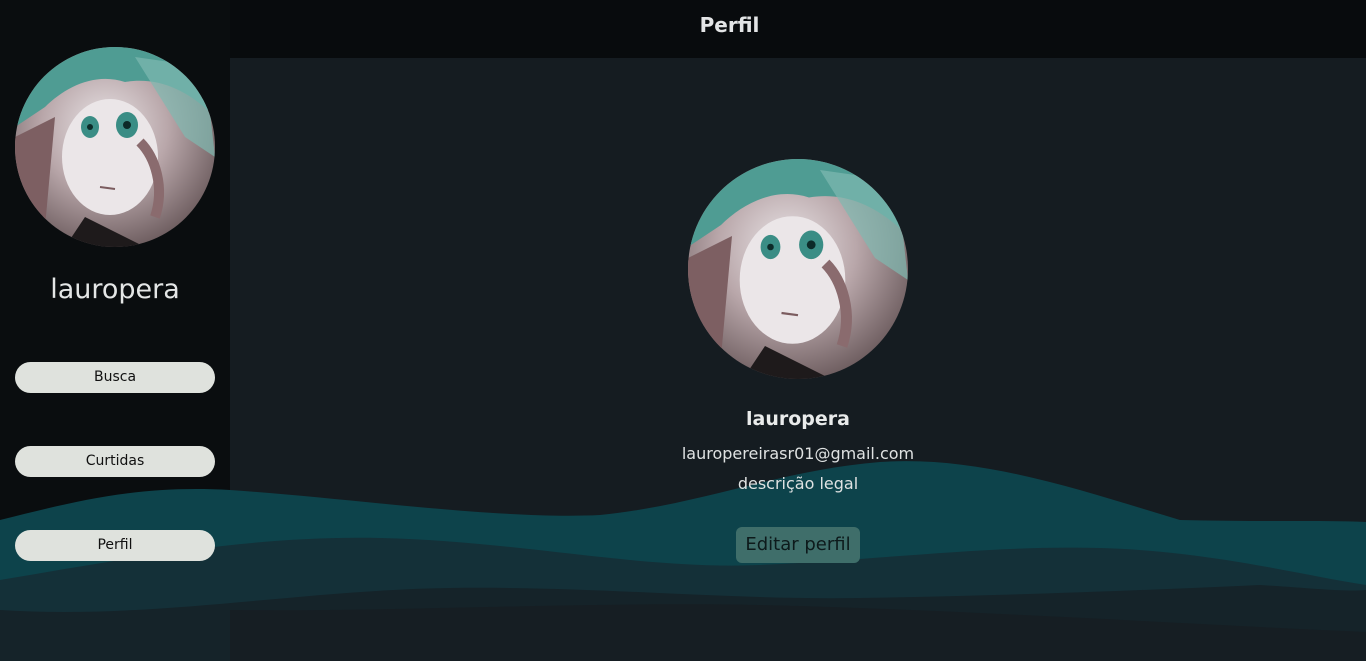  What do you see at coordinates (729, 25) in the screenshot?
I see `page-title: Perfil` at bounding box center [729, 25].